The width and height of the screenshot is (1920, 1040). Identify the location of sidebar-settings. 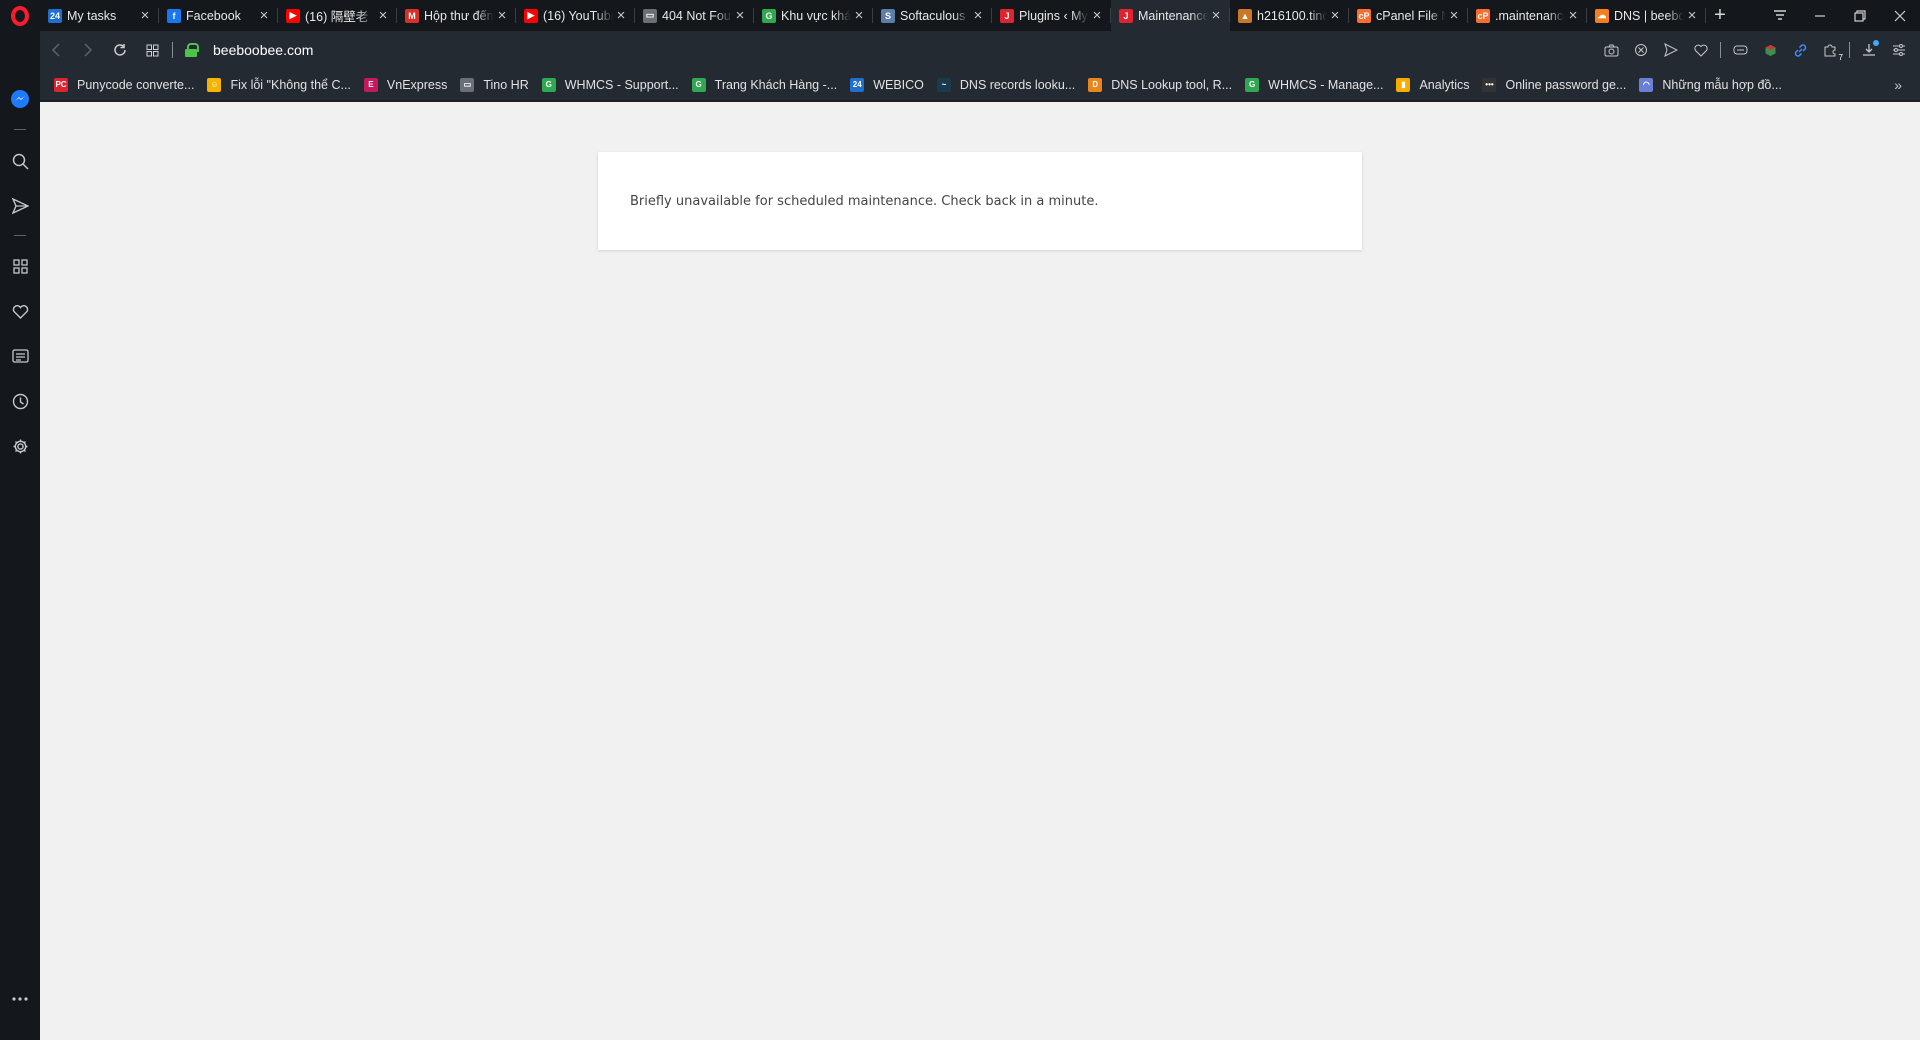
(20, 446).